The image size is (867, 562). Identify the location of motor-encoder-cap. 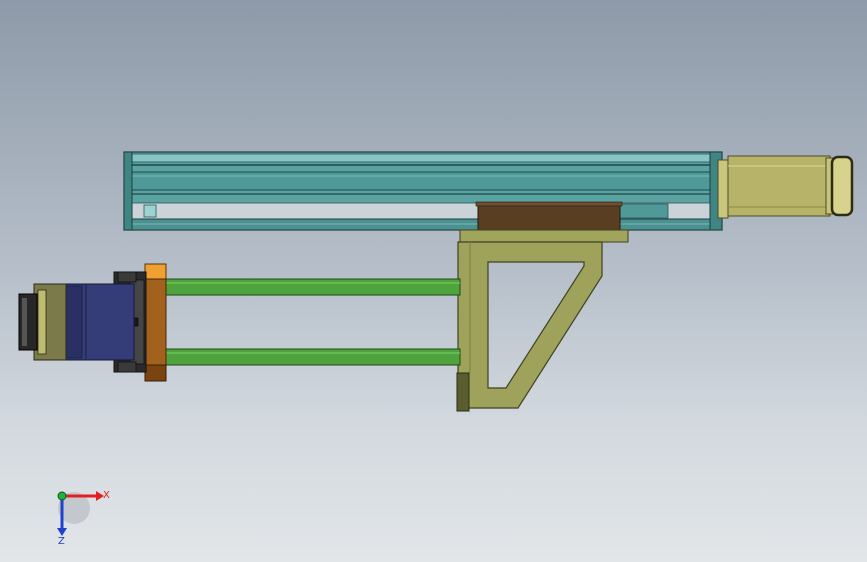
(28, 322).